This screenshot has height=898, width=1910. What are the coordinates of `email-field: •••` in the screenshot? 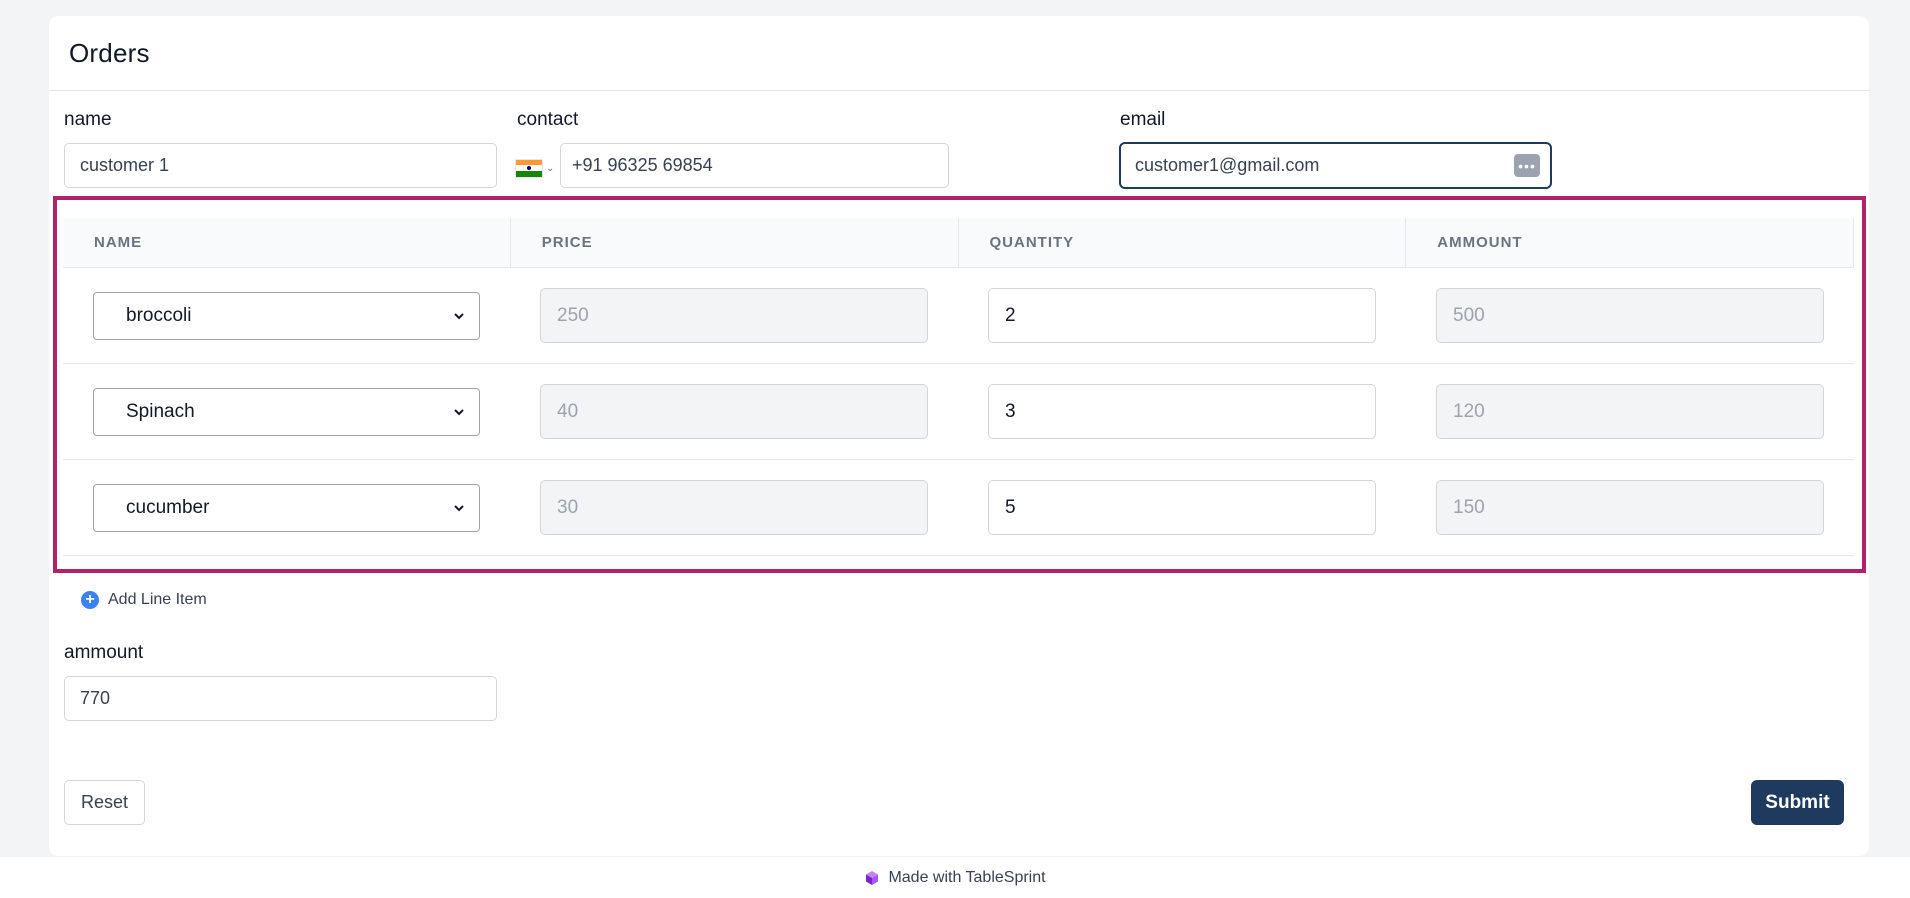 It's located at (1335, 165).